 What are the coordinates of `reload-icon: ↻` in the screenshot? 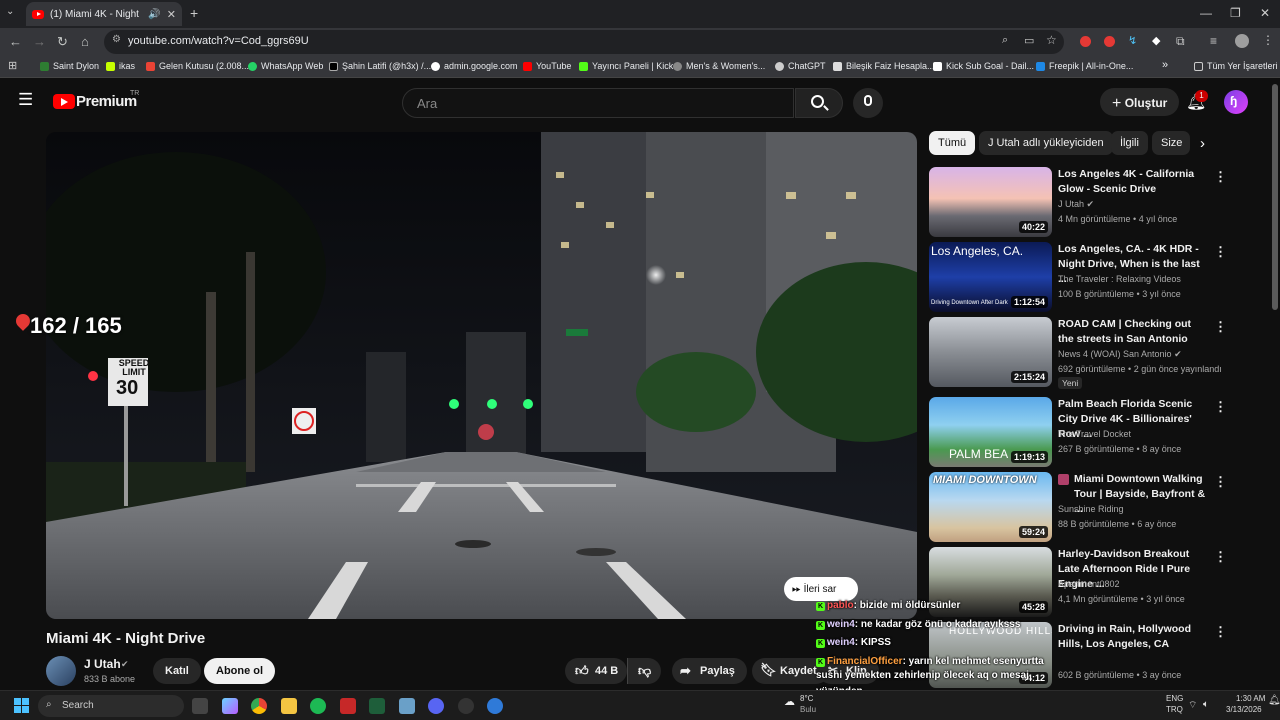 It's located at (62, 42).